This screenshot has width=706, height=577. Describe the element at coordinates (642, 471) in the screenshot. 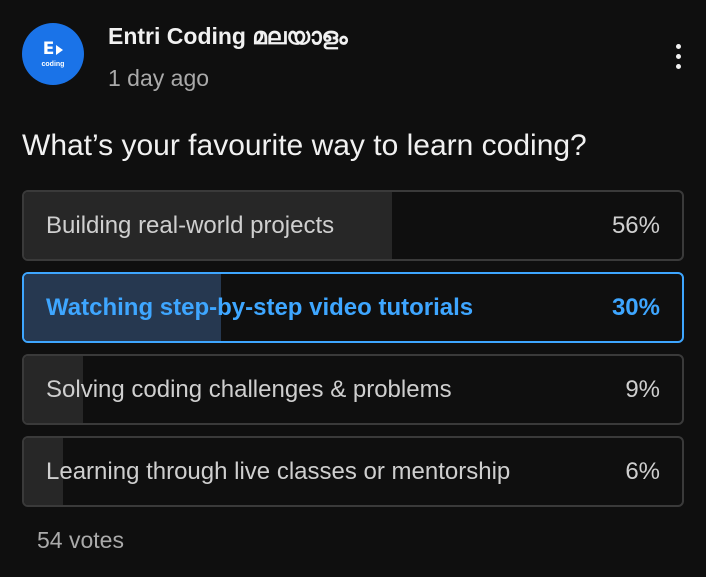

I see `poll-option-percent: 6%` at that location.